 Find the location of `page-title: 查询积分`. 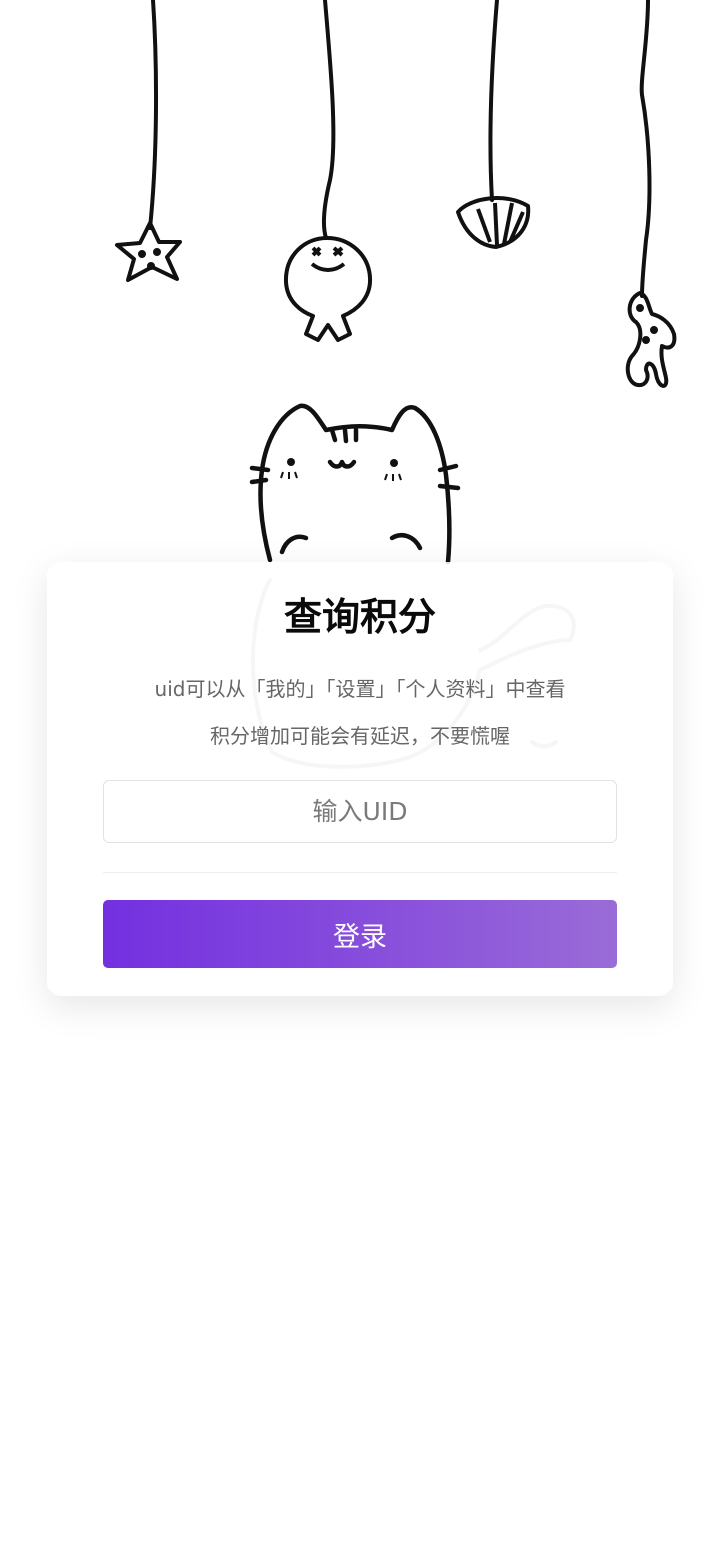

page-title: 查询积分 is located at coordinates (359, 617).